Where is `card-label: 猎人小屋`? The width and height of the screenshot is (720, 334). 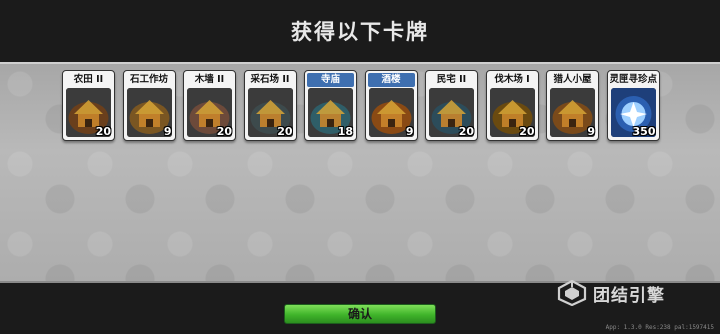
card-label: 猎人小屋 is located at coordinates (572, 79).